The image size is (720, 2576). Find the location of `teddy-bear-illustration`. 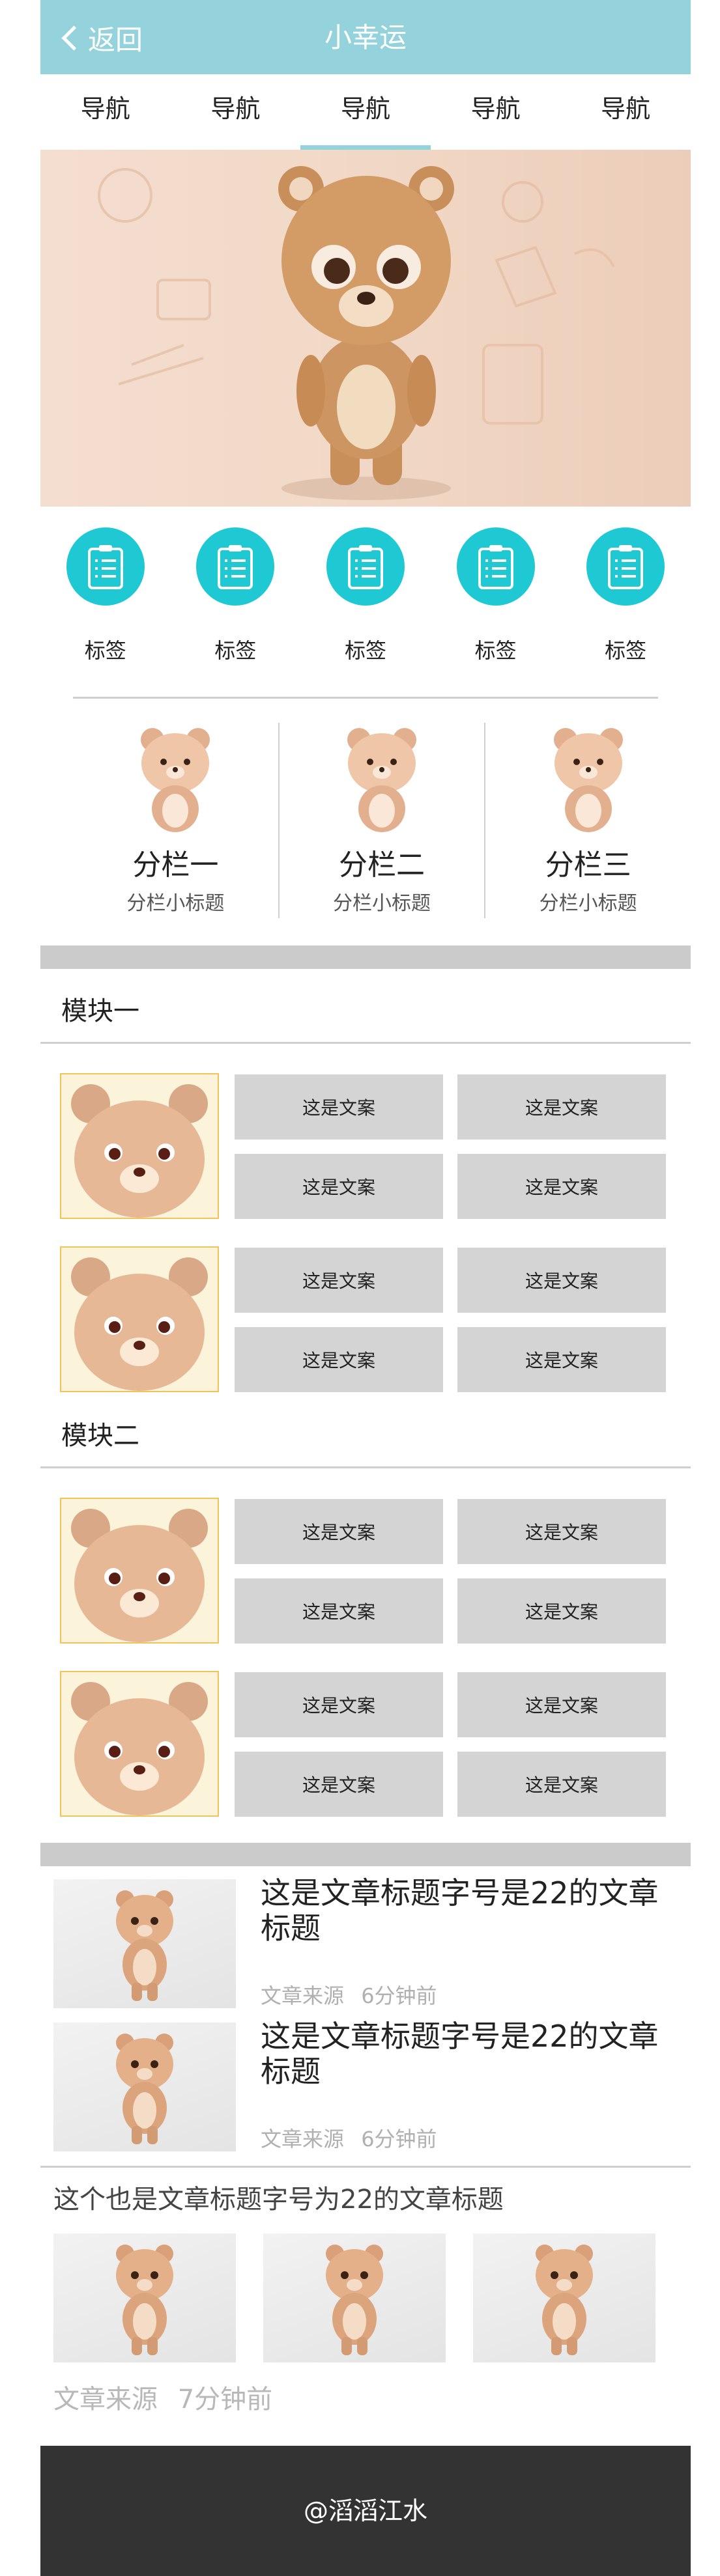

teddy-bear-illustration is located at coordinates (357, 333).